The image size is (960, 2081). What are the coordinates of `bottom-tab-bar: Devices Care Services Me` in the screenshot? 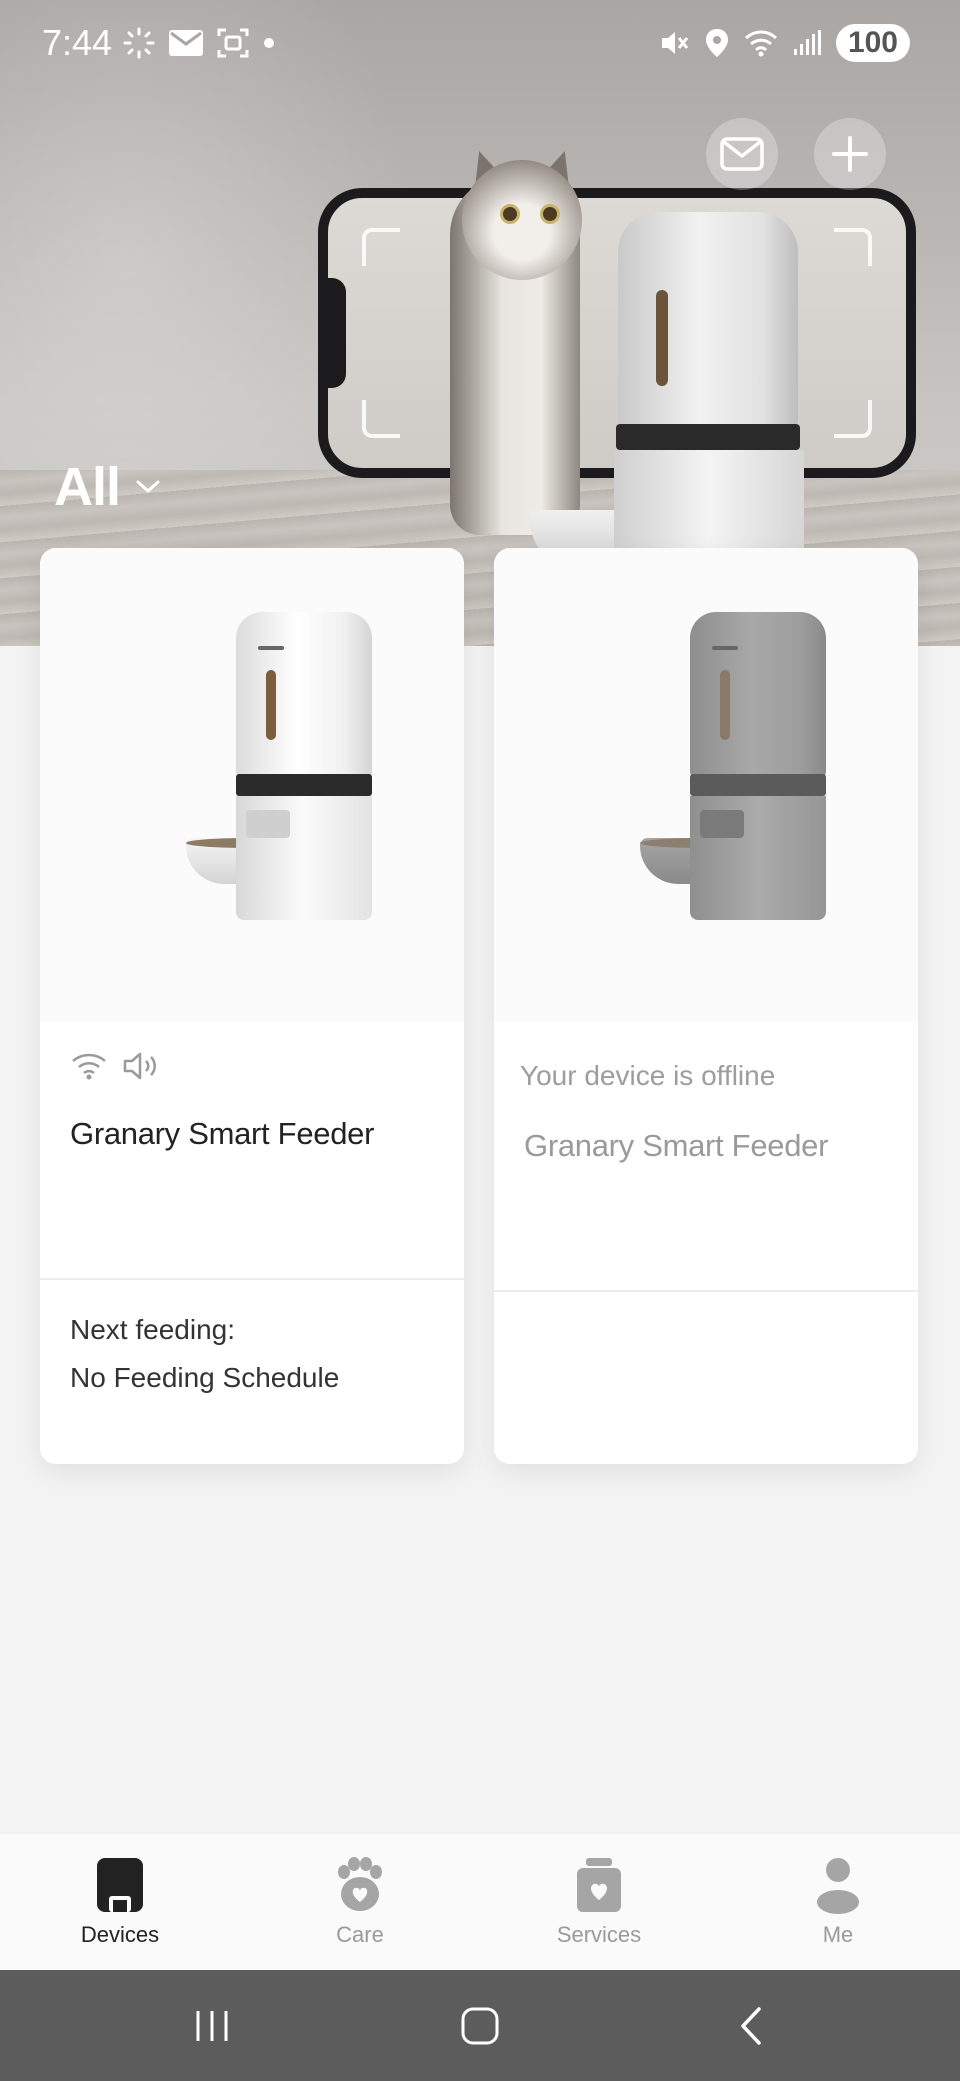 It's located at (480, 1902).